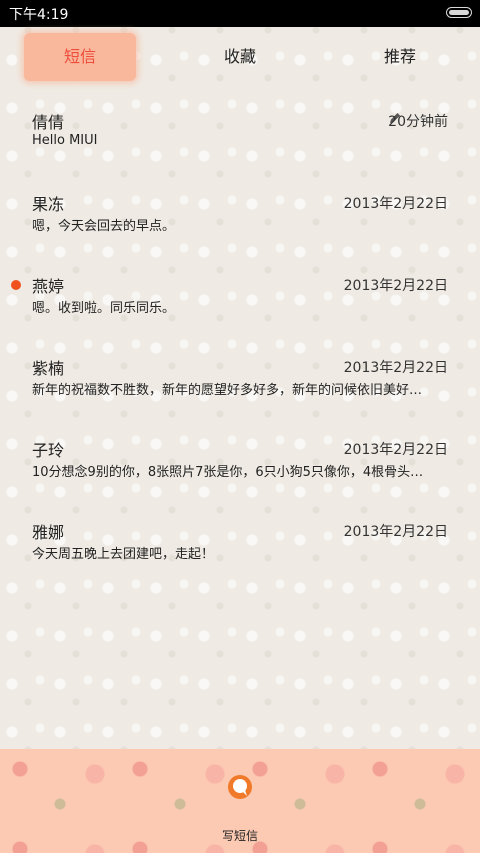  What do you see at coordinates (48, 368) in the screenshot?
I see `contact-name: 紫楠` at bounding box center [48, 368].